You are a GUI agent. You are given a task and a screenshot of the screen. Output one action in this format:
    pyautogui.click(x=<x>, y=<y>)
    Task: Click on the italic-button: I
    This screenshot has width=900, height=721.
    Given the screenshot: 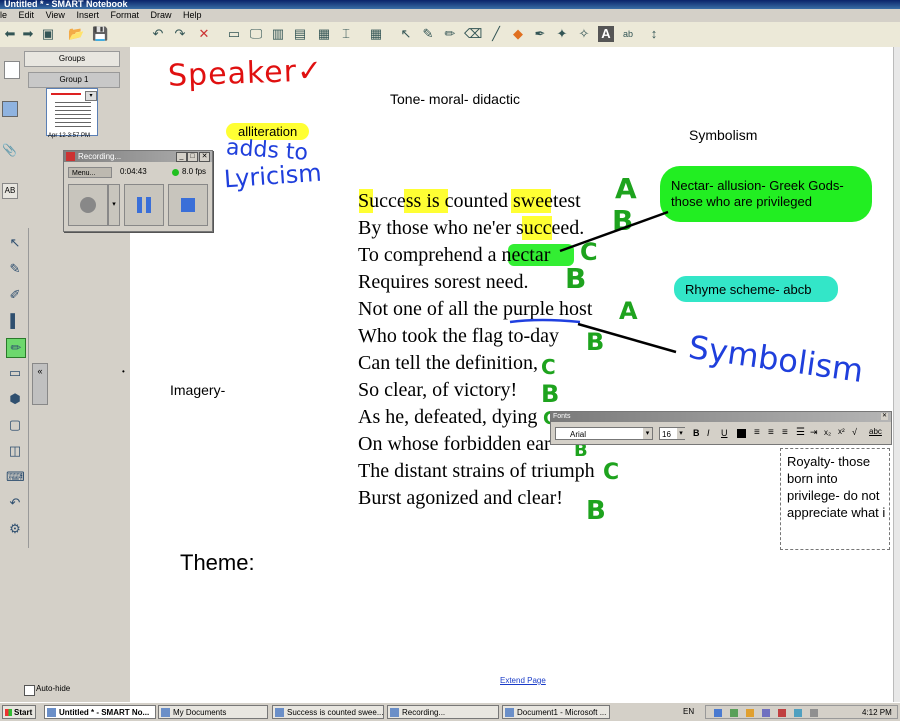 What is the action you would take?
    pyautogui.click(x=708, y=433)
    